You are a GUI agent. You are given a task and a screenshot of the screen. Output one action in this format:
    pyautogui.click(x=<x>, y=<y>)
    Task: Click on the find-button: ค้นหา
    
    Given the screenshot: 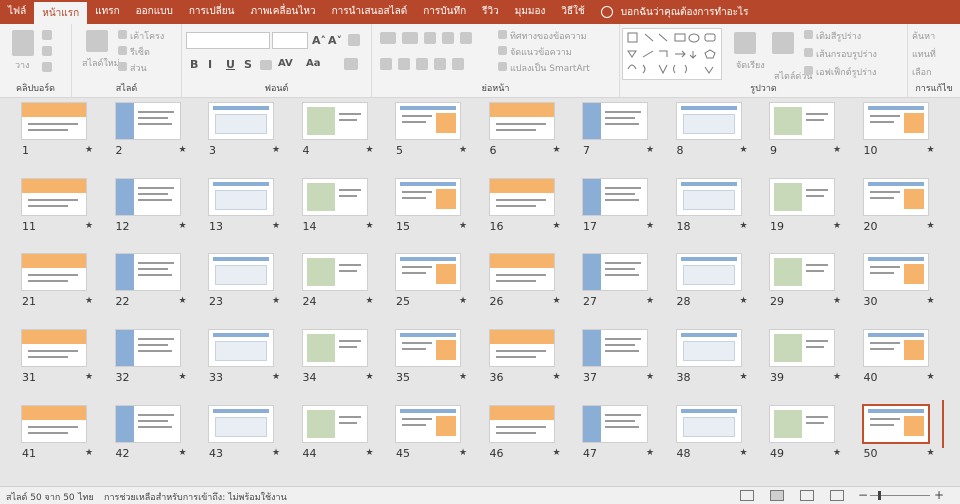 What is the action you would take?
    pyautogui.click(x=923, y=36)
    